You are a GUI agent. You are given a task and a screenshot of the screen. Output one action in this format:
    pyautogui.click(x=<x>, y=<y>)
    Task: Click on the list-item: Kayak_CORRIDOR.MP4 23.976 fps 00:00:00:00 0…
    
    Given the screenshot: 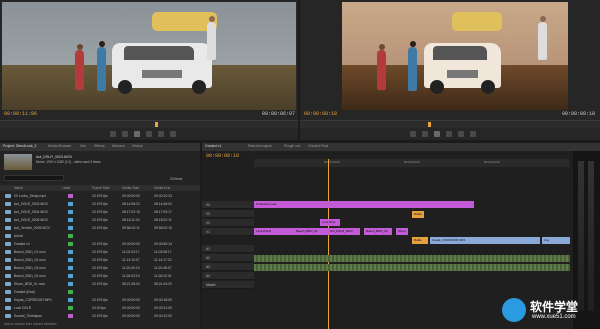 What is the action you would take?
    pyautogui.click(x=100, y=300)
    